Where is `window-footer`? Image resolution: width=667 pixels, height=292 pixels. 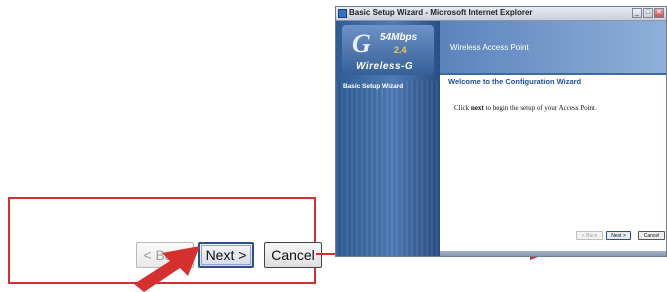 window-footer is located at coordinates (553, 253).